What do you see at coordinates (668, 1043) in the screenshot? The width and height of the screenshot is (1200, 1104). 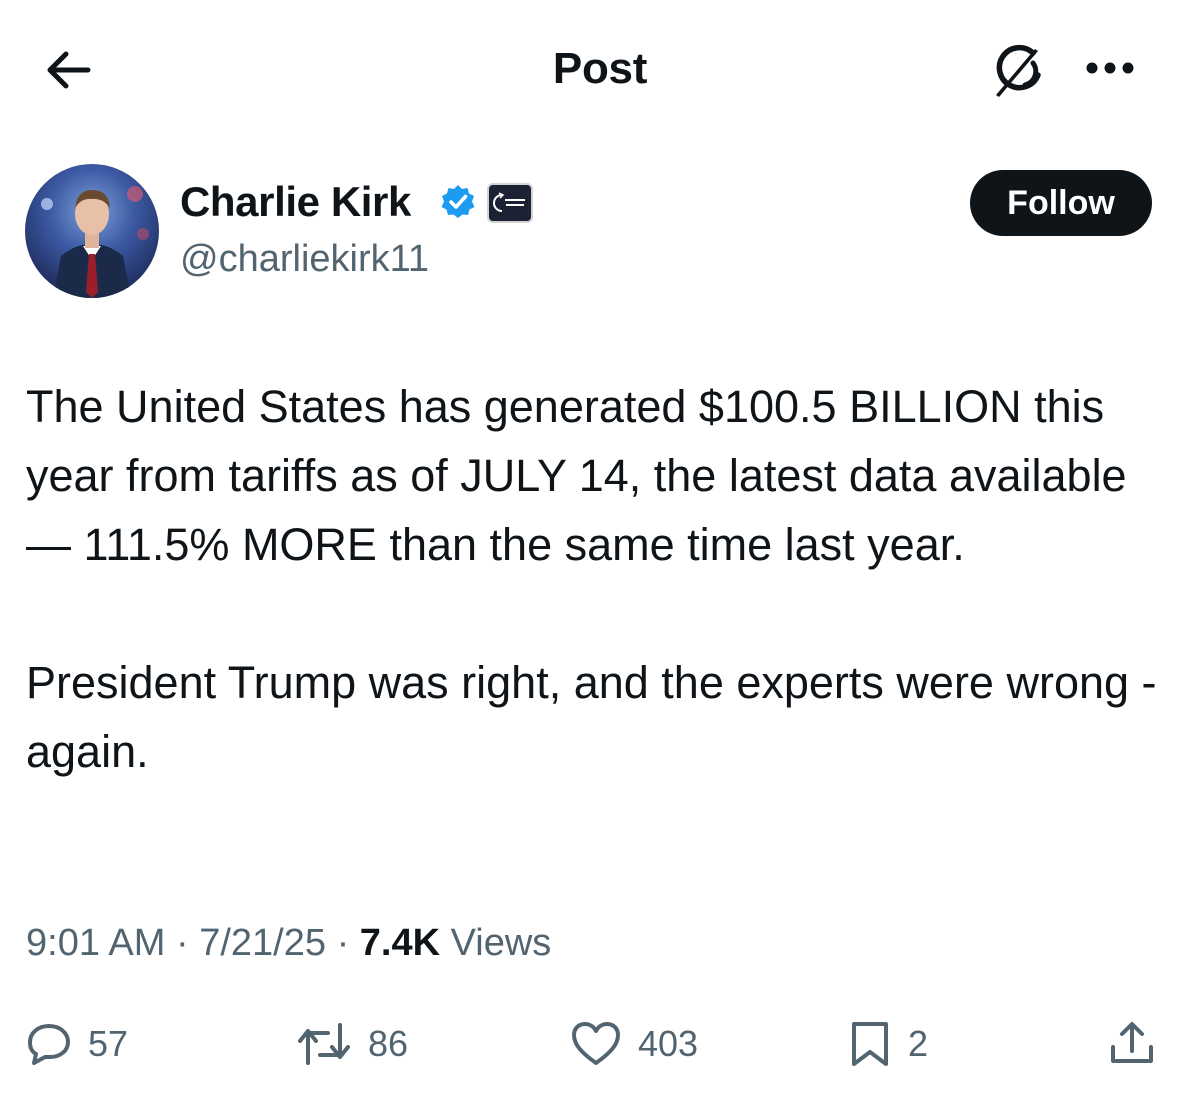 I see `like-count: 403` at bounding box center [668, 1043].